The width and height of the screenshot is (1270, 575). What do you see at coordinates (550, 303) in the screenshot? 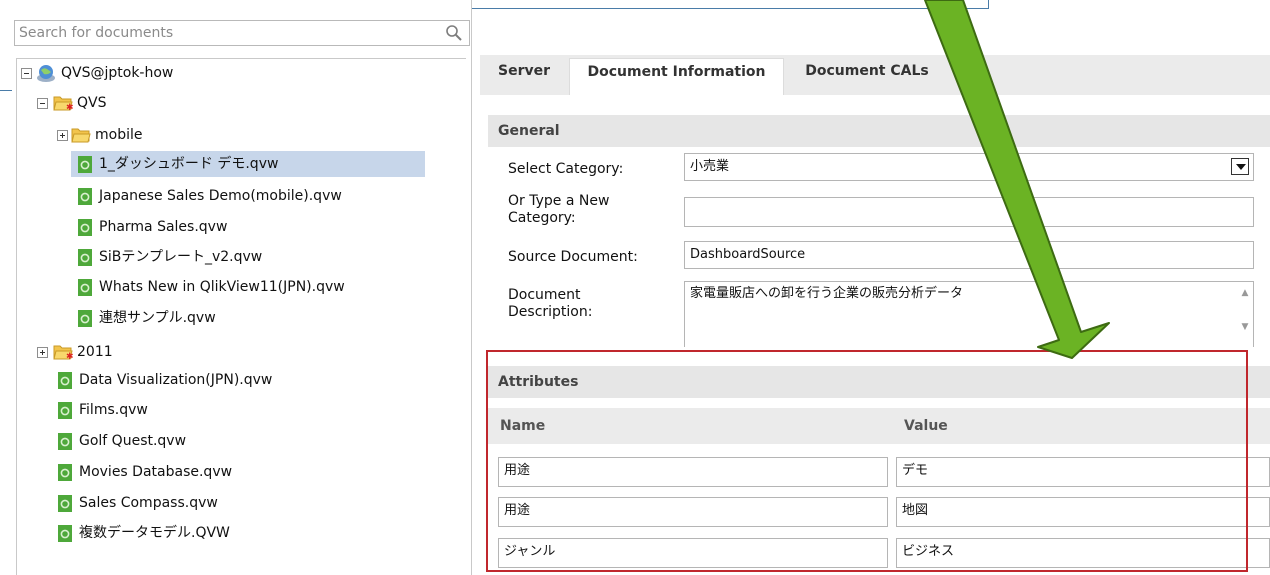
I see `document-description-label: Document Description:` at bounding box center [550, 303].